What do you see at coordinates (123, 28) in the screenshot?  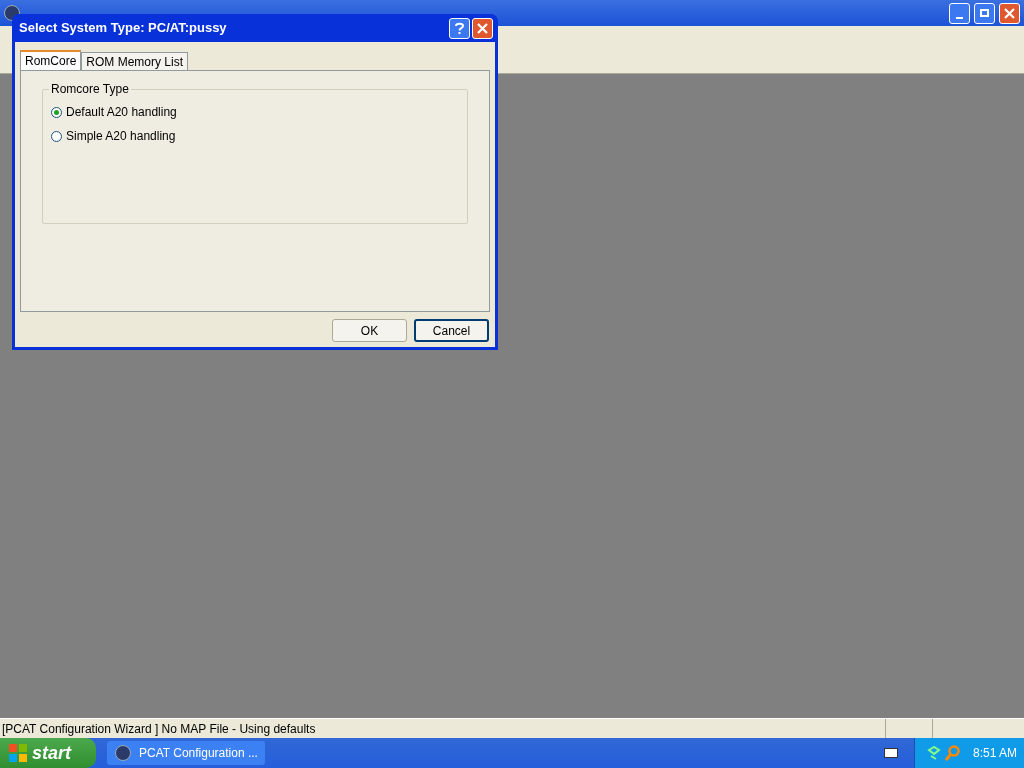 I see `dialog-title: Select System Type: PC/AT:pussy` at bounding box center [123, 28].